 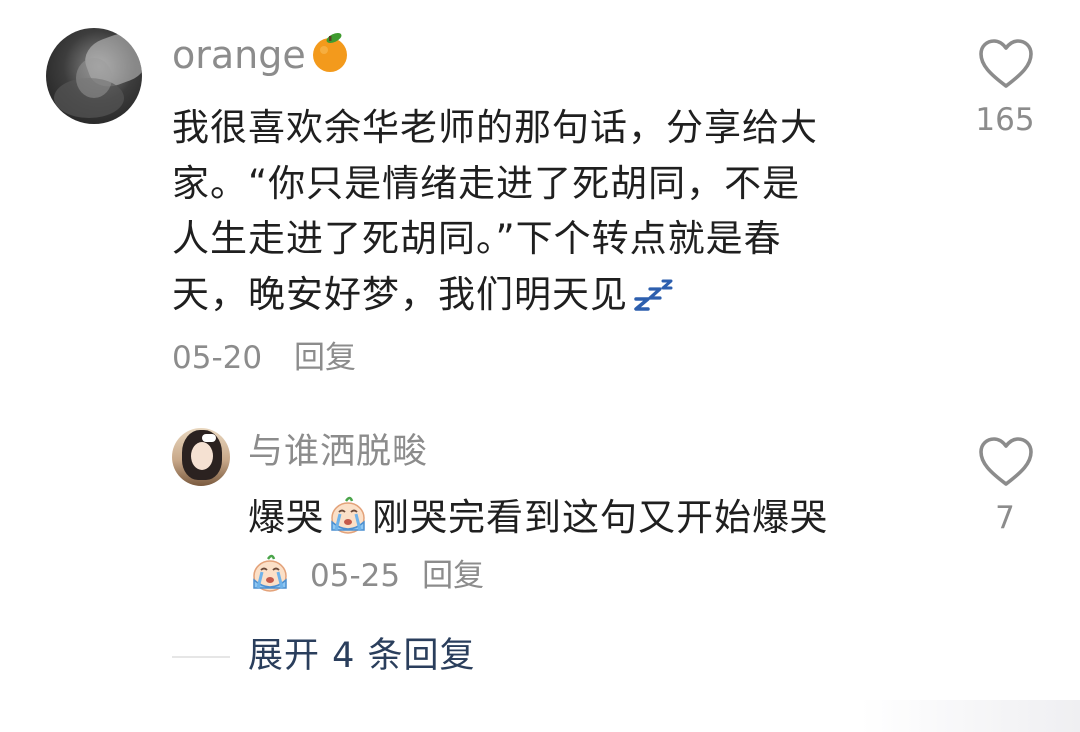 I want to click on avatar-reply-user, so click(x=201, y=457).